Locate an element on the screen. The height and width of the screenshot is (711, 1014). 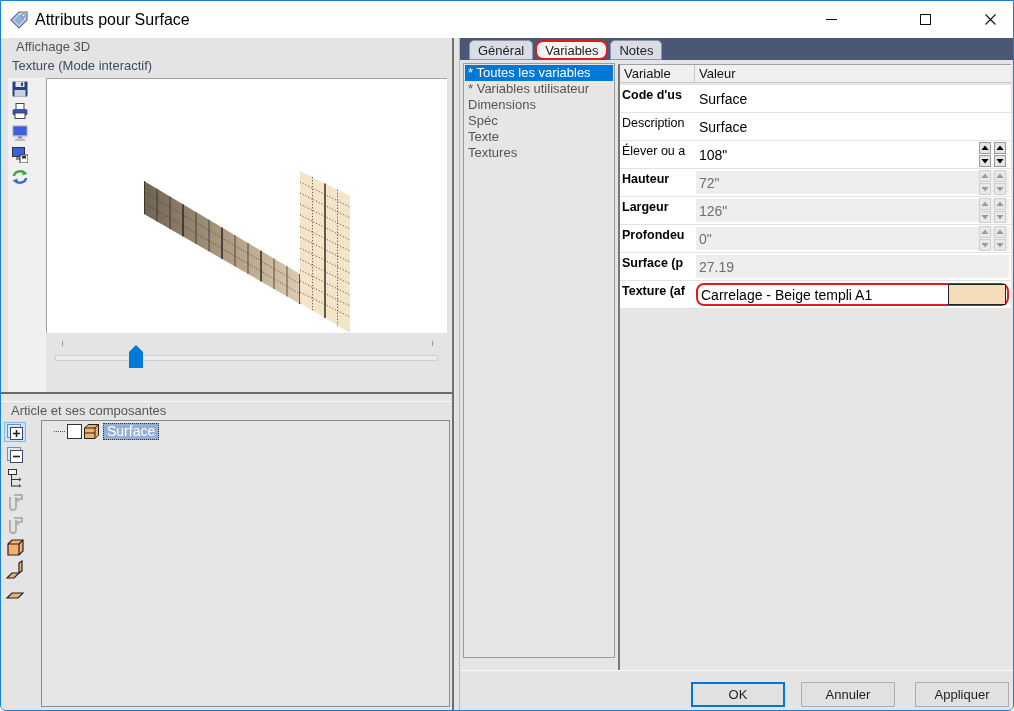
variable-name: Élever ou a is located at coordinates (654, 151).